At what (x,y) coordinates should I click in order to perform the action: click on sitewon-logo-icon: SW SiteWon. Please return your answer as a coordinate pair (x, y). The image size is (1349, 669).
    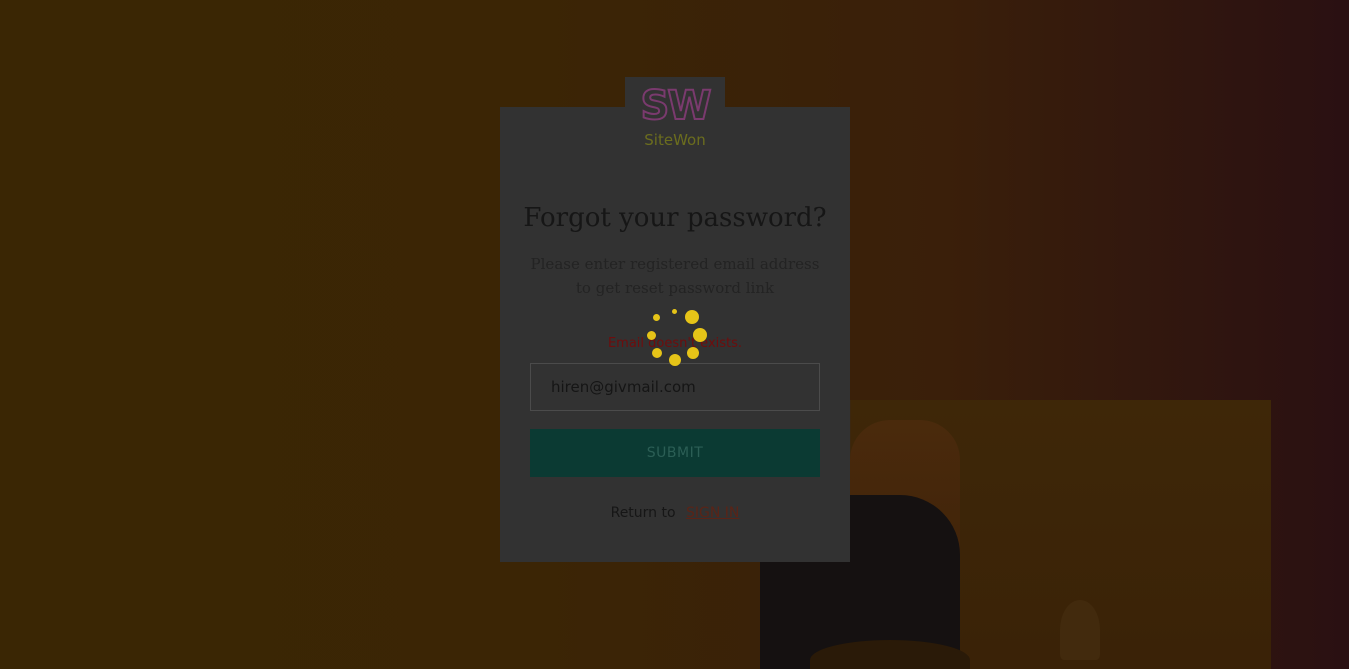
    Looking at the image, I should click on (675, 117).